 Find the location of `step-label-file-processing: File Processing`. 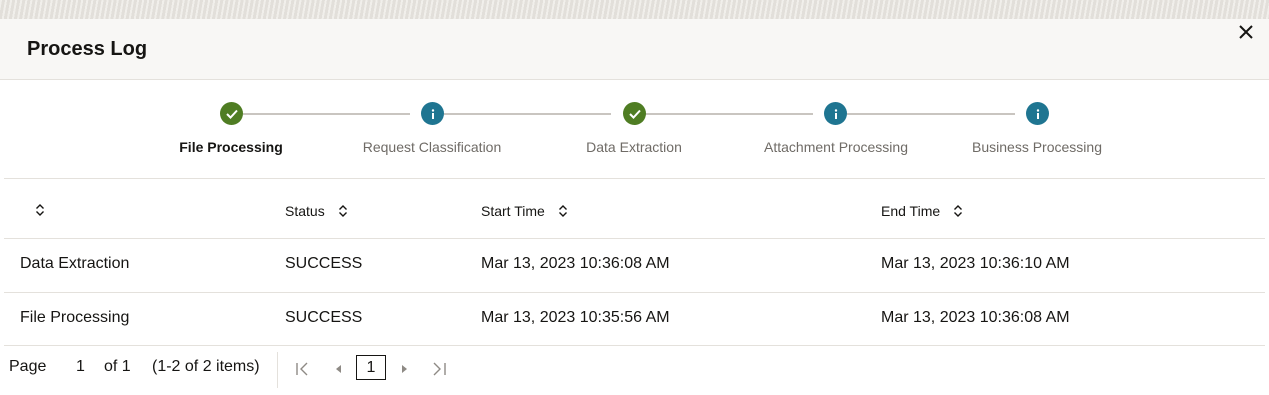

step-label-file-processing: File Processing is located at coordinates (230, 147).